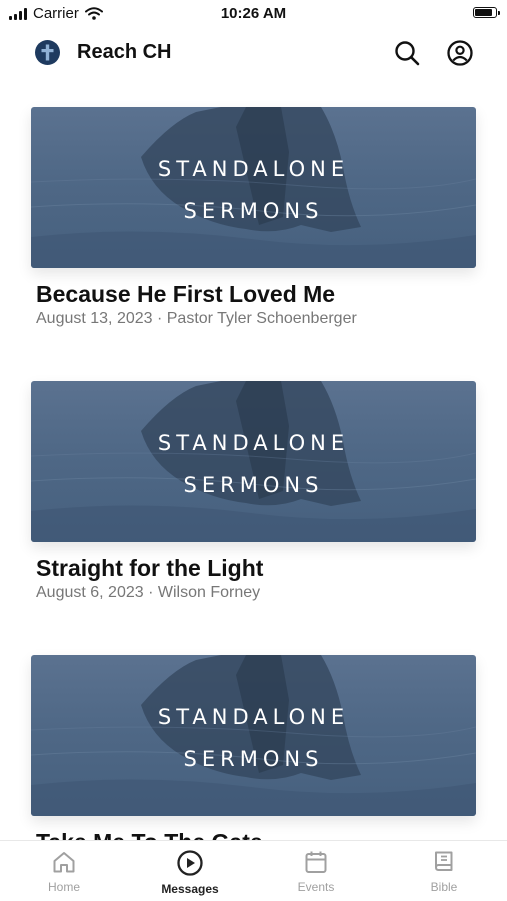 Image resolution: width=507 pixels, height=901 pixels. I want to click on battery-level, so click(483, 12).